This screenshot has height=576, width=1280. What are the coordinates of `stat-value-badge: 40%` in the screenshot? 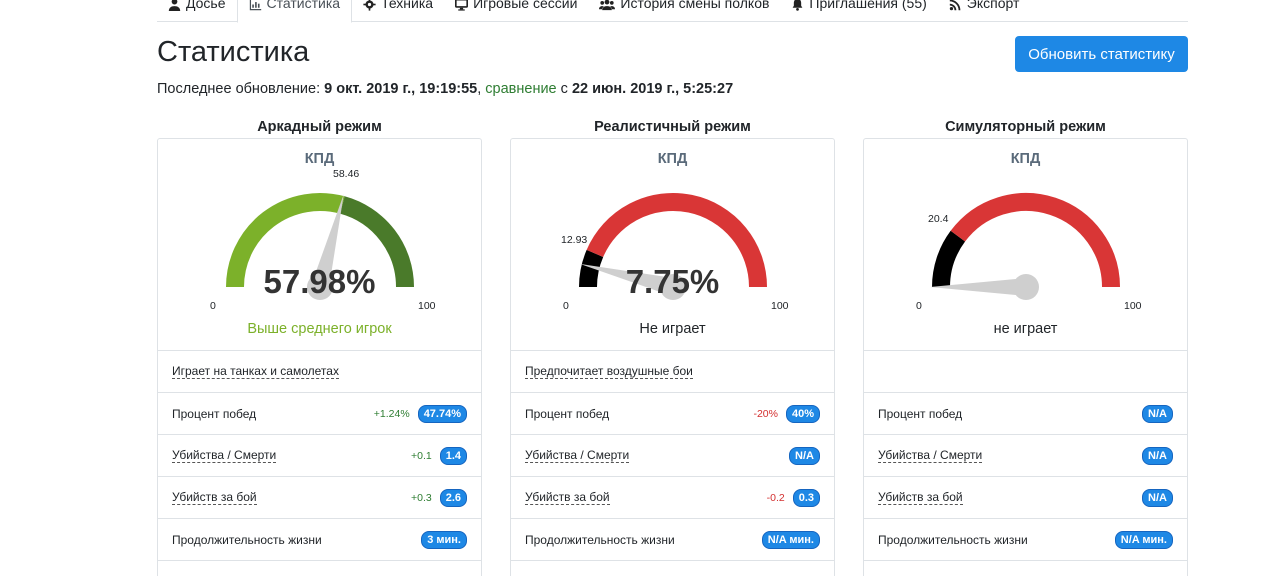 It's located at (802, 413).